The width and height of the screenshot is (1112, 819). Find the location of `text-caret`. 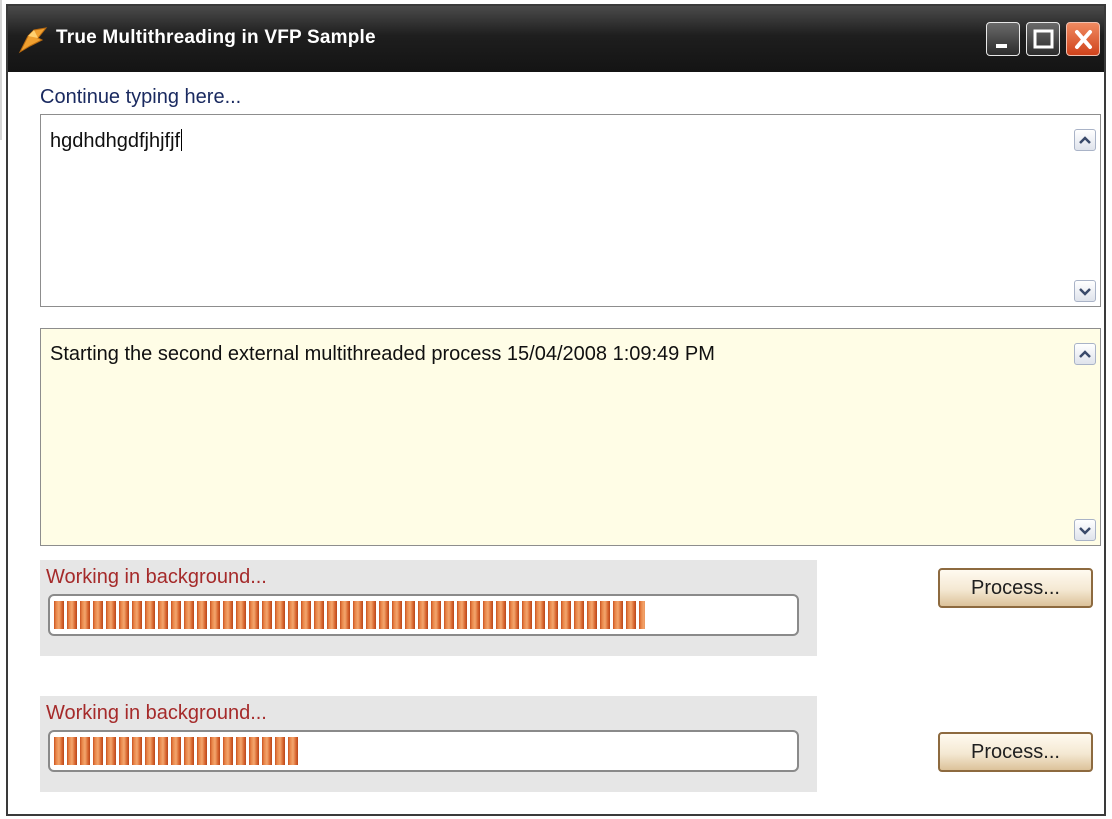

text-caret is located at coordinates (182, 140).